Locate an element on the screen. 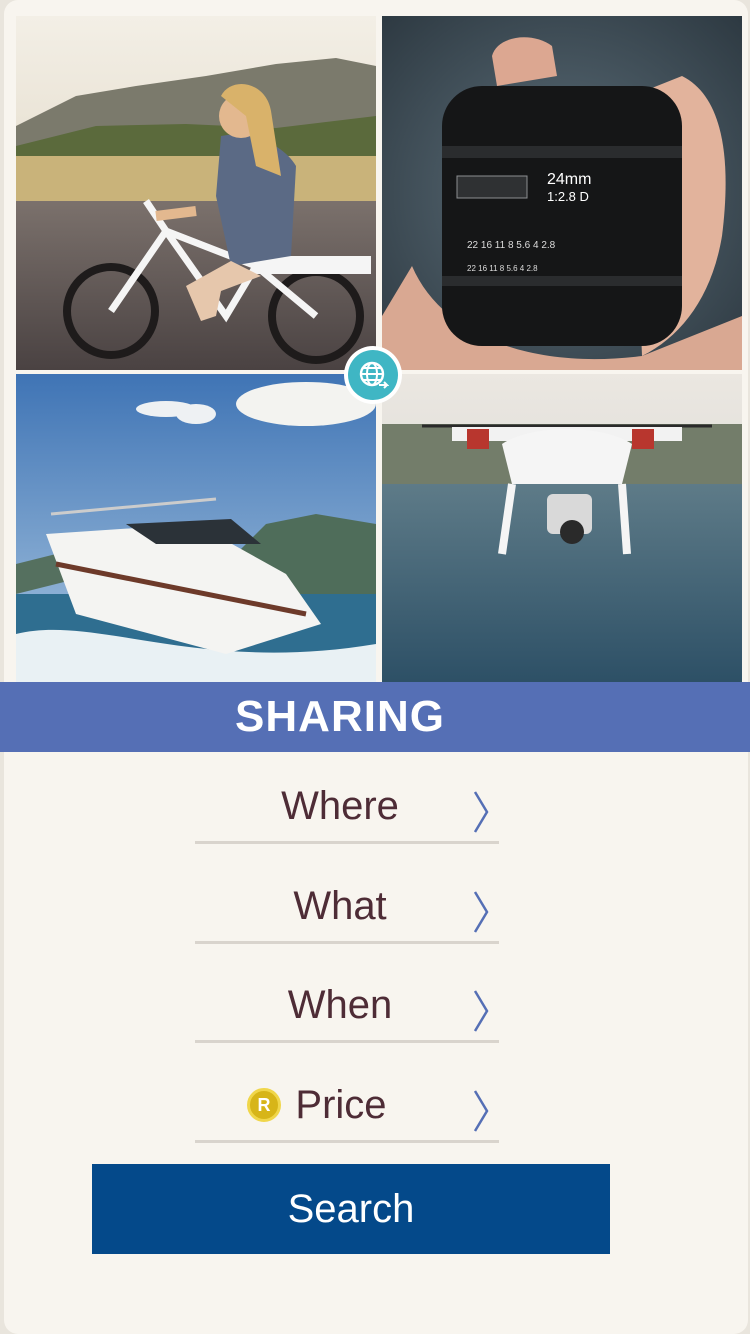  search-button: Search is located at coordinates (351, 1209).